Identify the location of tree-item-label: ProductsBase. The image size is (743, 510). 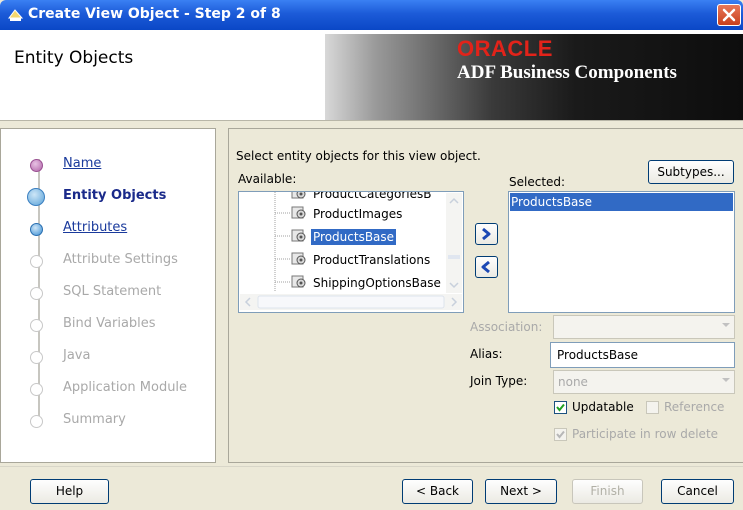
(354, 236).